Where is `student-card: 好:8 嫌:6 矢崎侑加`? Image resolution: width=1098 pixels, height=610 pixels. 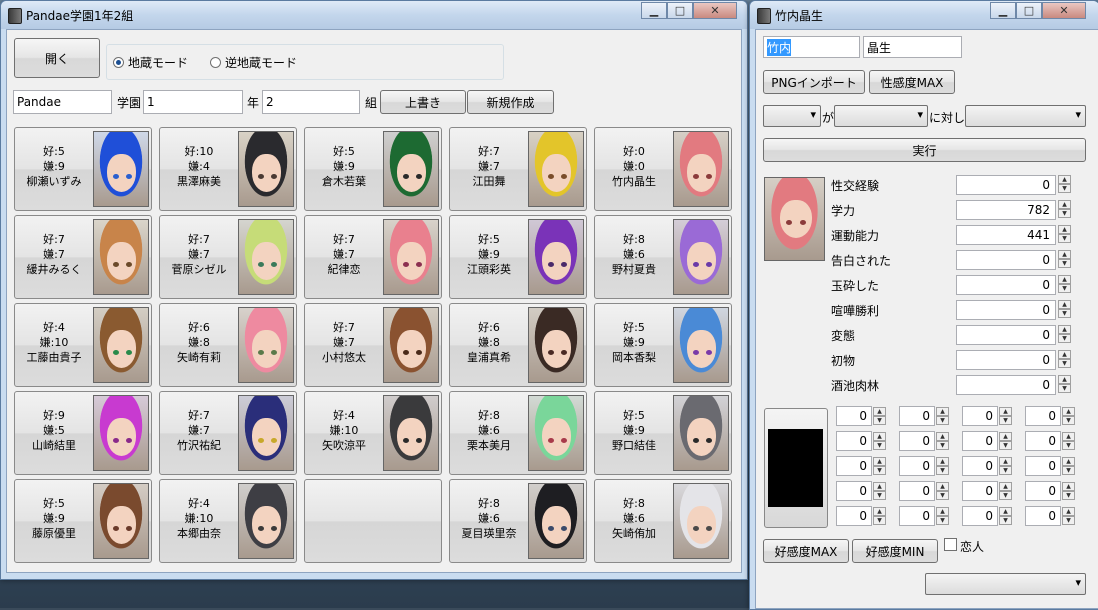 student-card: 好:8 嫌:6 矢崎侑加 is located at coordinates (663, 521).